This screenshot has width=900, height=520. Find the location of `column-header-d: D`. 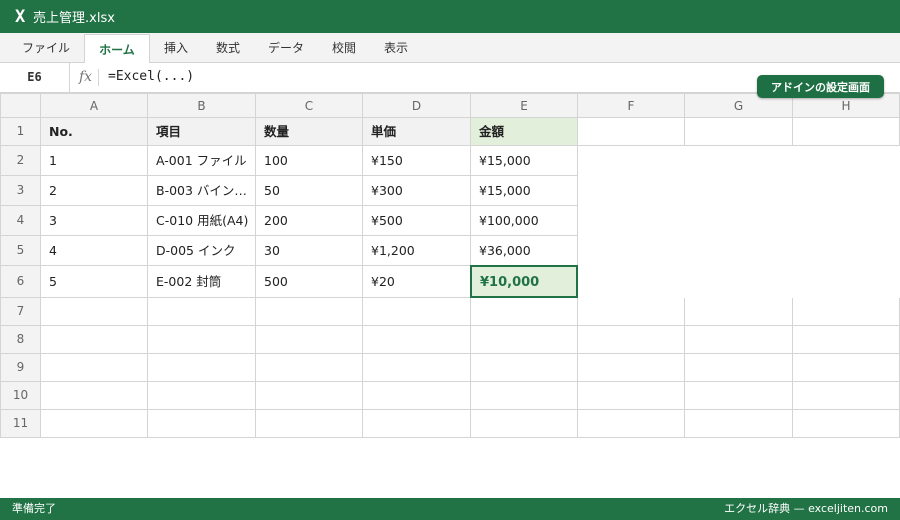

column-header-d: D is located at coordinates (417, 105).